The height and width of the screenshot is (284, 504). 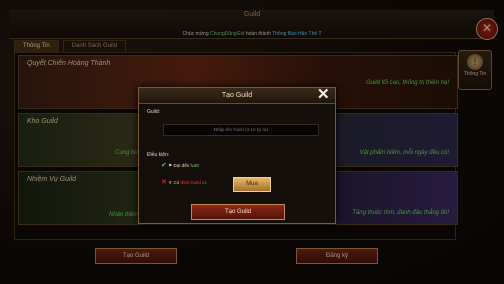 I want to click on condition-item: ✕ ⚜ Có lệnh Guild x1, so click(x=184, y=182).